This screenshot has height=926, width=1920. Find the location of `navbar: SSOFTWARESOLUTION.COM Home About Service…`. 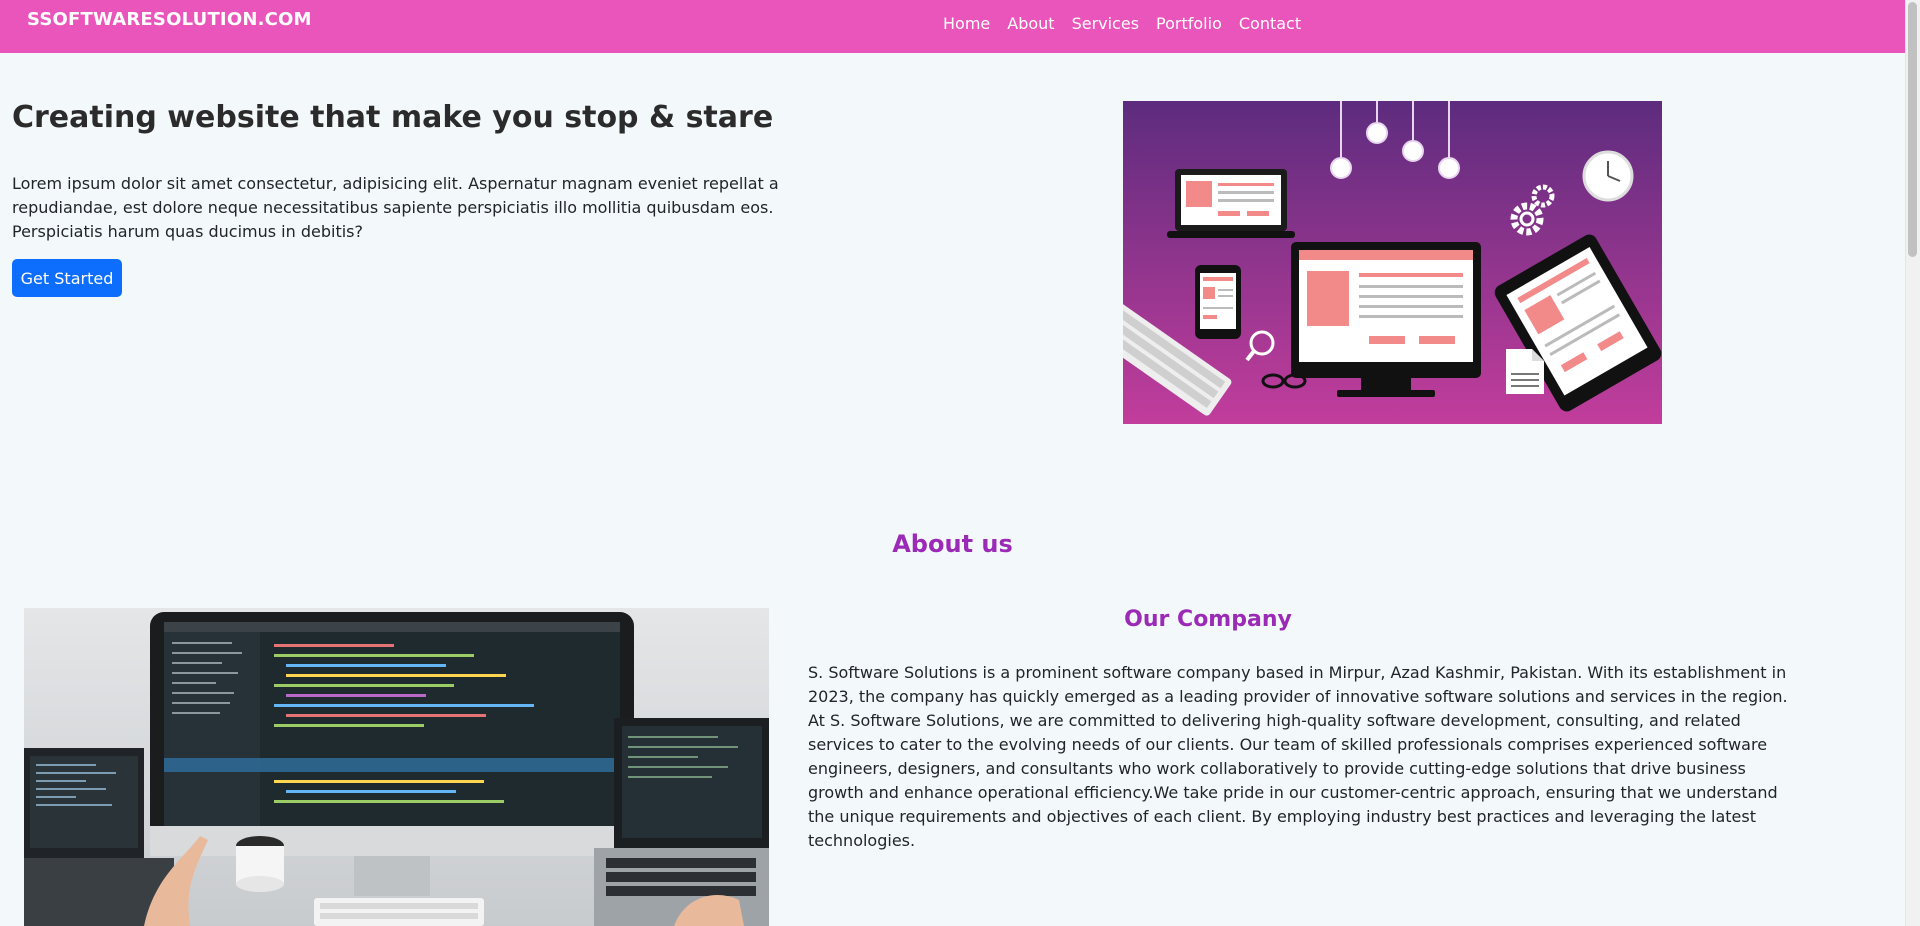

navbar: SSOFTWARESOLUTION.COM Home About Service… is located at coordinates (952, 26).